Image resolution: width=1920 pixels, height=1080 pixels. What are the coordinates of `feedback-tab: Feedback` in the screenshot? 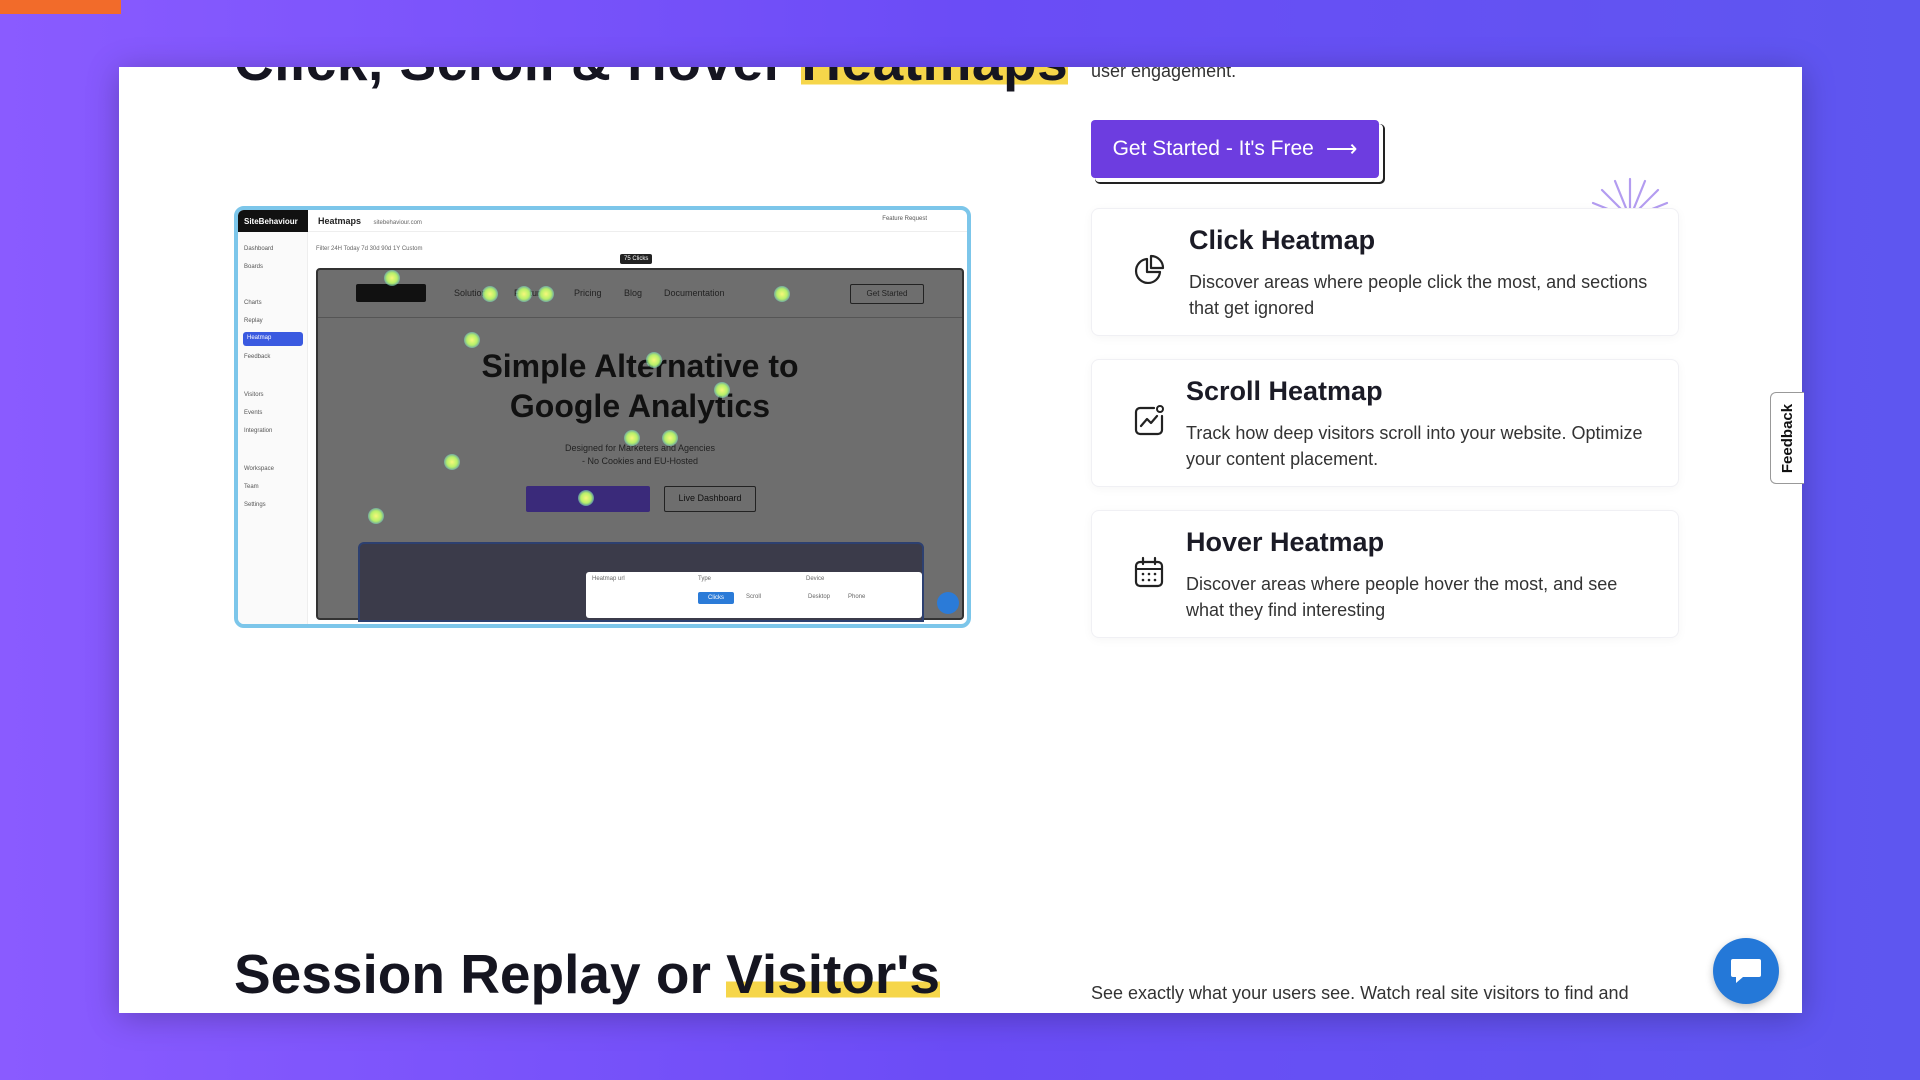 It's located at (1787, 438).